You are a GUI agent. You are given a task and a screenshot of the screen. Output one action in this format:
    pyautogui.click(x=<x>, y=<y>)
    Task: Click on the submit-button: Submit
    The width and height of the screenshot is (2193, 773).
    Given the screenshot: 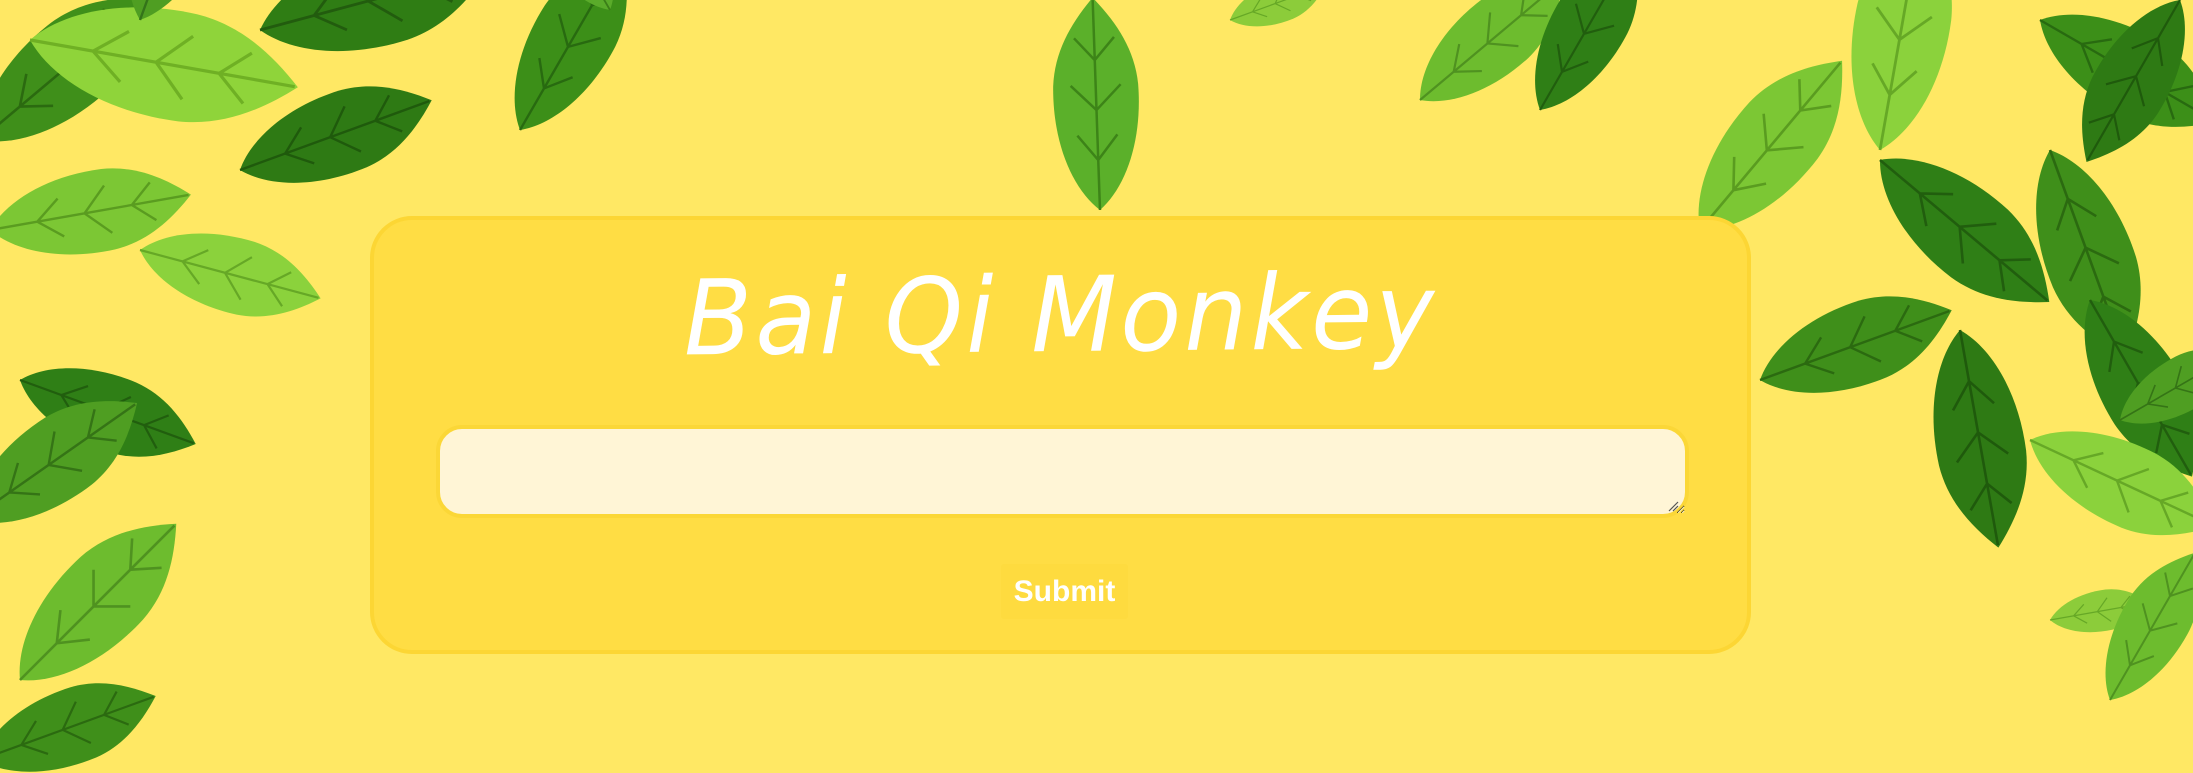 What is the action you would take?
    pyautogui.click(x=1064, y=591)
    